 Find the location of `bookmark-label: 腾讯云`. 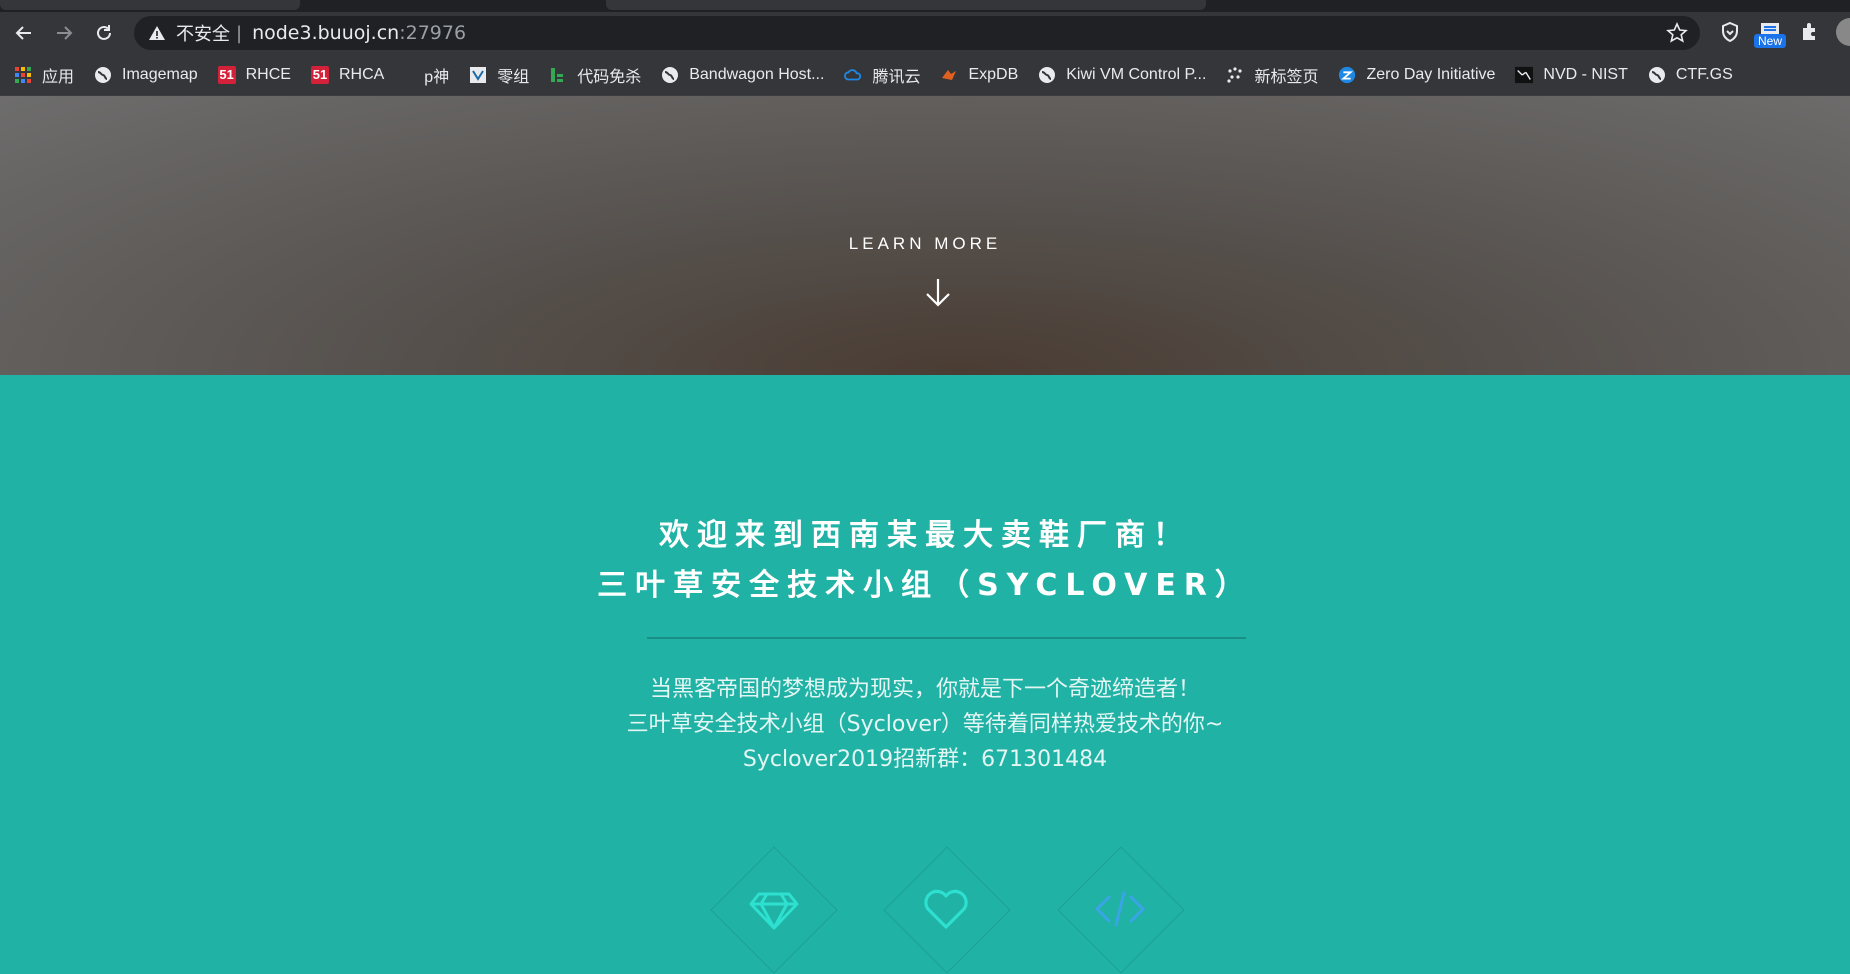

bookmark-label: 腾讯云 is located at coordinates (896, 77).